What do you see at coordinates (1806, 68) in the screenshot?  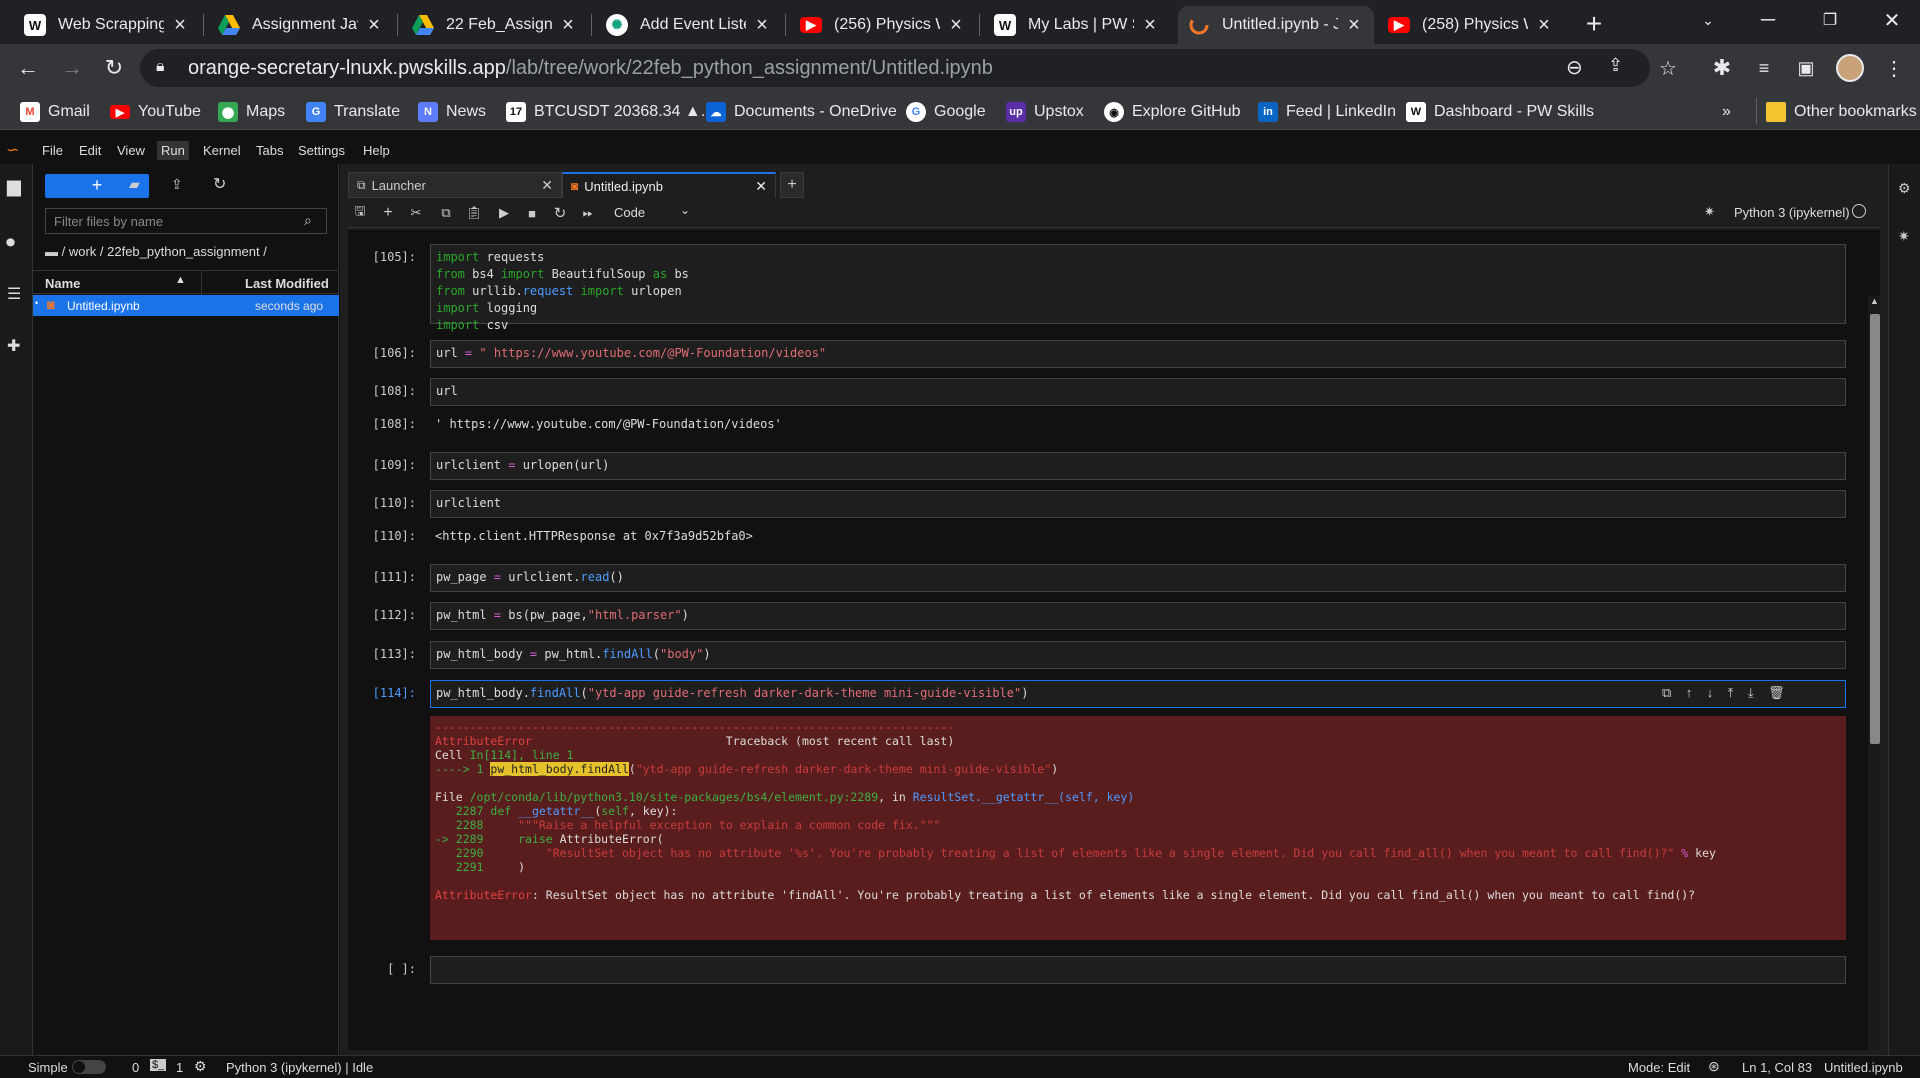 I see `side-panel-icon: ▣` at bounding box center [1806, 68].